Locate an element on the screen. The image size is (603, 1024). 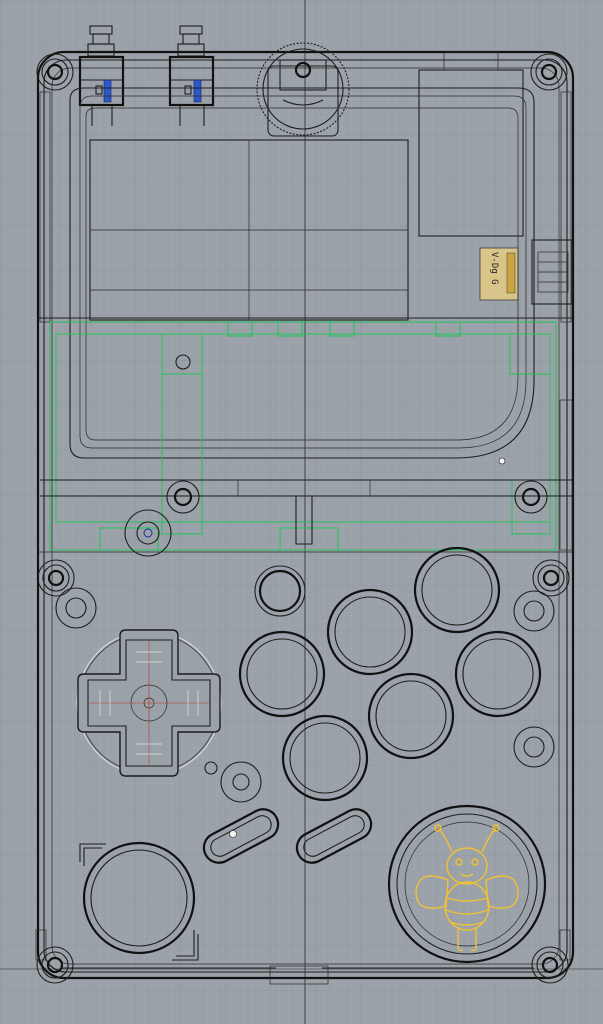
dpad-assembly is located at coordinates (149, 703).